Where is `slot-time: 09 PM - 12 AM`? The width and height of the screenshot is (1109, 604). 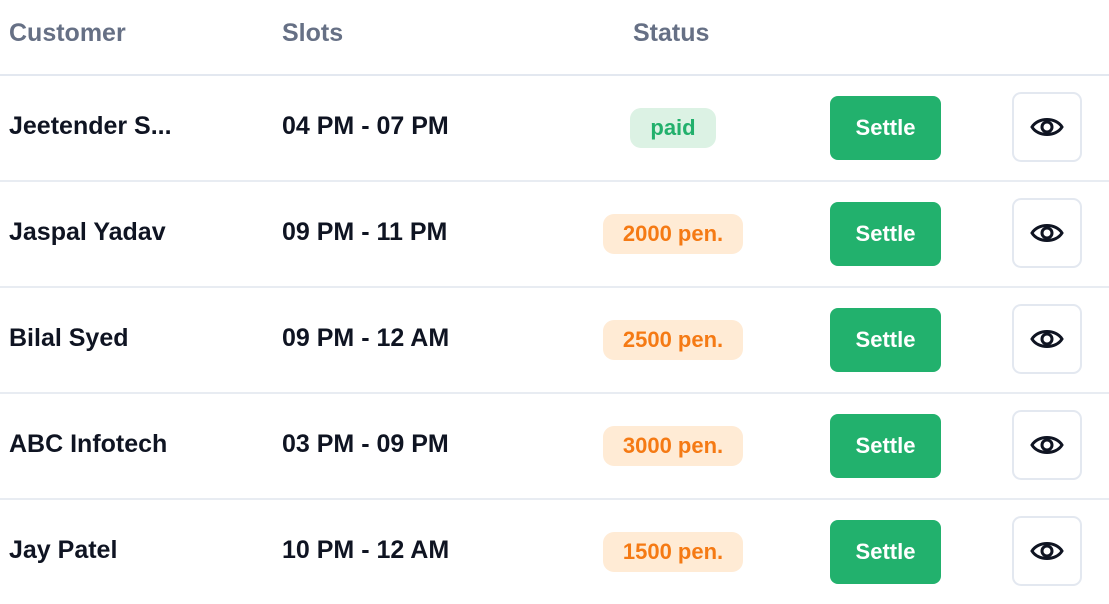 slot-time: 09 PM - 12 AM is located at coordinates (366, 338).